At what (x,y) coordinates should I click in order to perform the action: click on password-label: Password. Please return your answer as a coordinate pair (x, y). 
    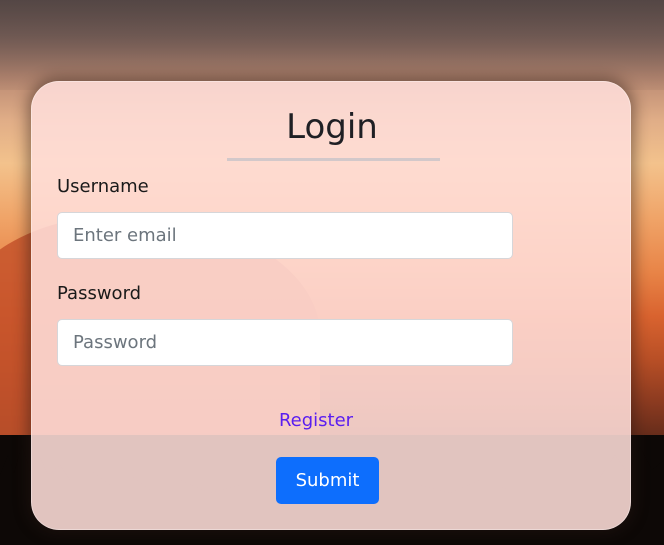
    Looking at the image, I should click on (99, 293).